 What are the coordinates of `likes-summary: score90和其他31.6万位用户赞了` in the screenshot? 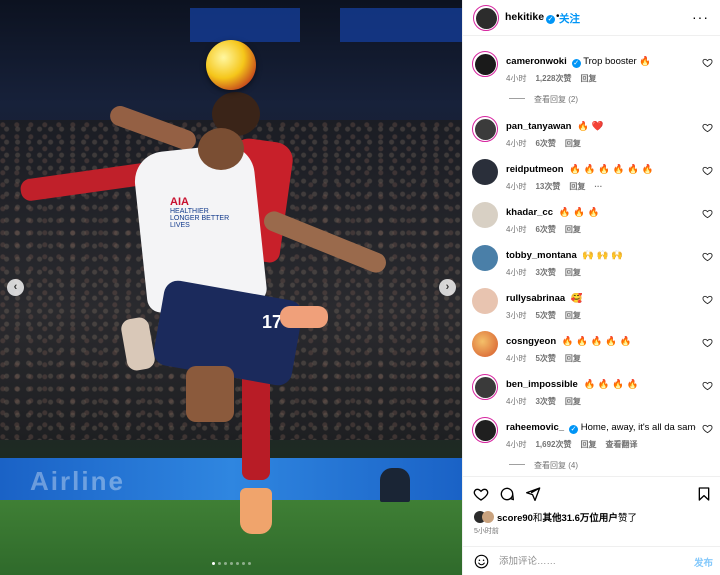 It's located at (555, 517).